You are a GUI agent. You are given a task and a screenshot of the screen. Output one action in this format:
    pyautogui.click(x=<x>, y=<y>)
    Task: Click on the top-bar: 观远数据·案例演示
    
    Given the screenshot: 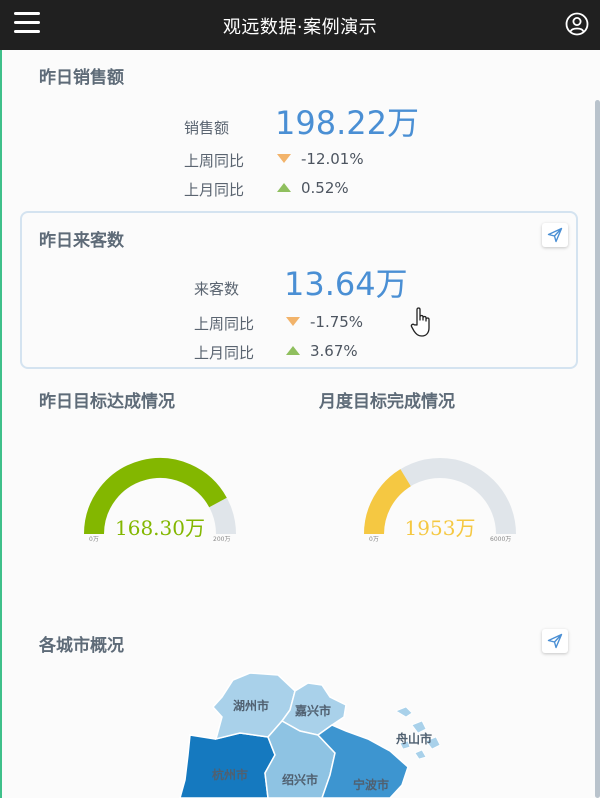 What is the action you would take?
    pyautogui.click(x=300, y=25)
    